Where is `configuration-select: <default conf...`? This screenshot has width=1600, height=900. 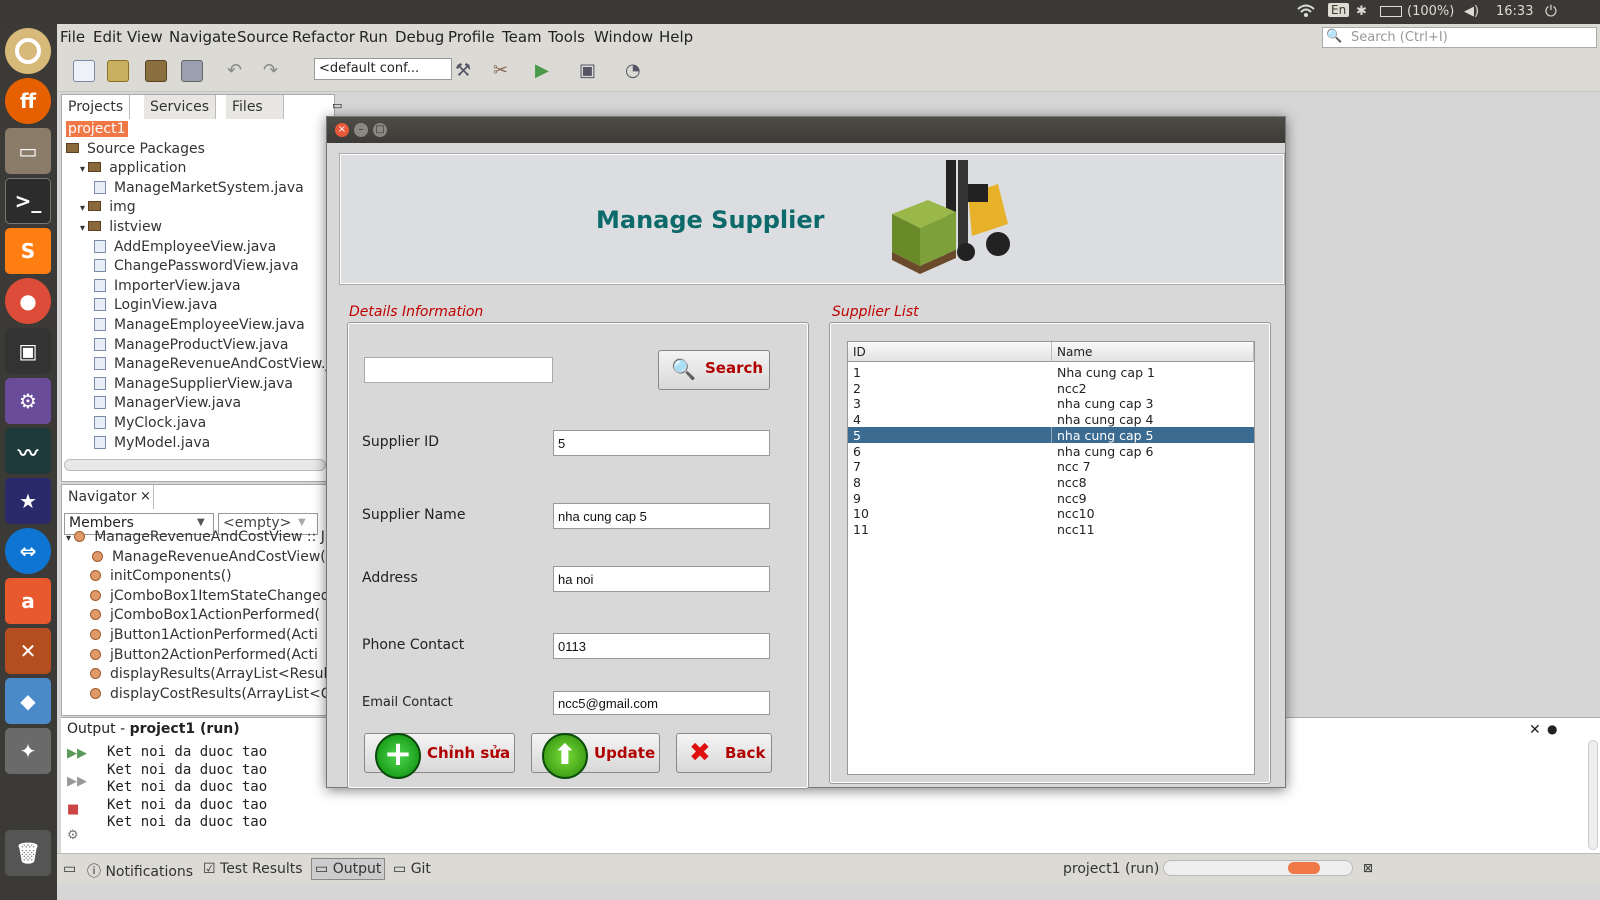
configuration-select: <default conf... is located at coordinates (383, 69).